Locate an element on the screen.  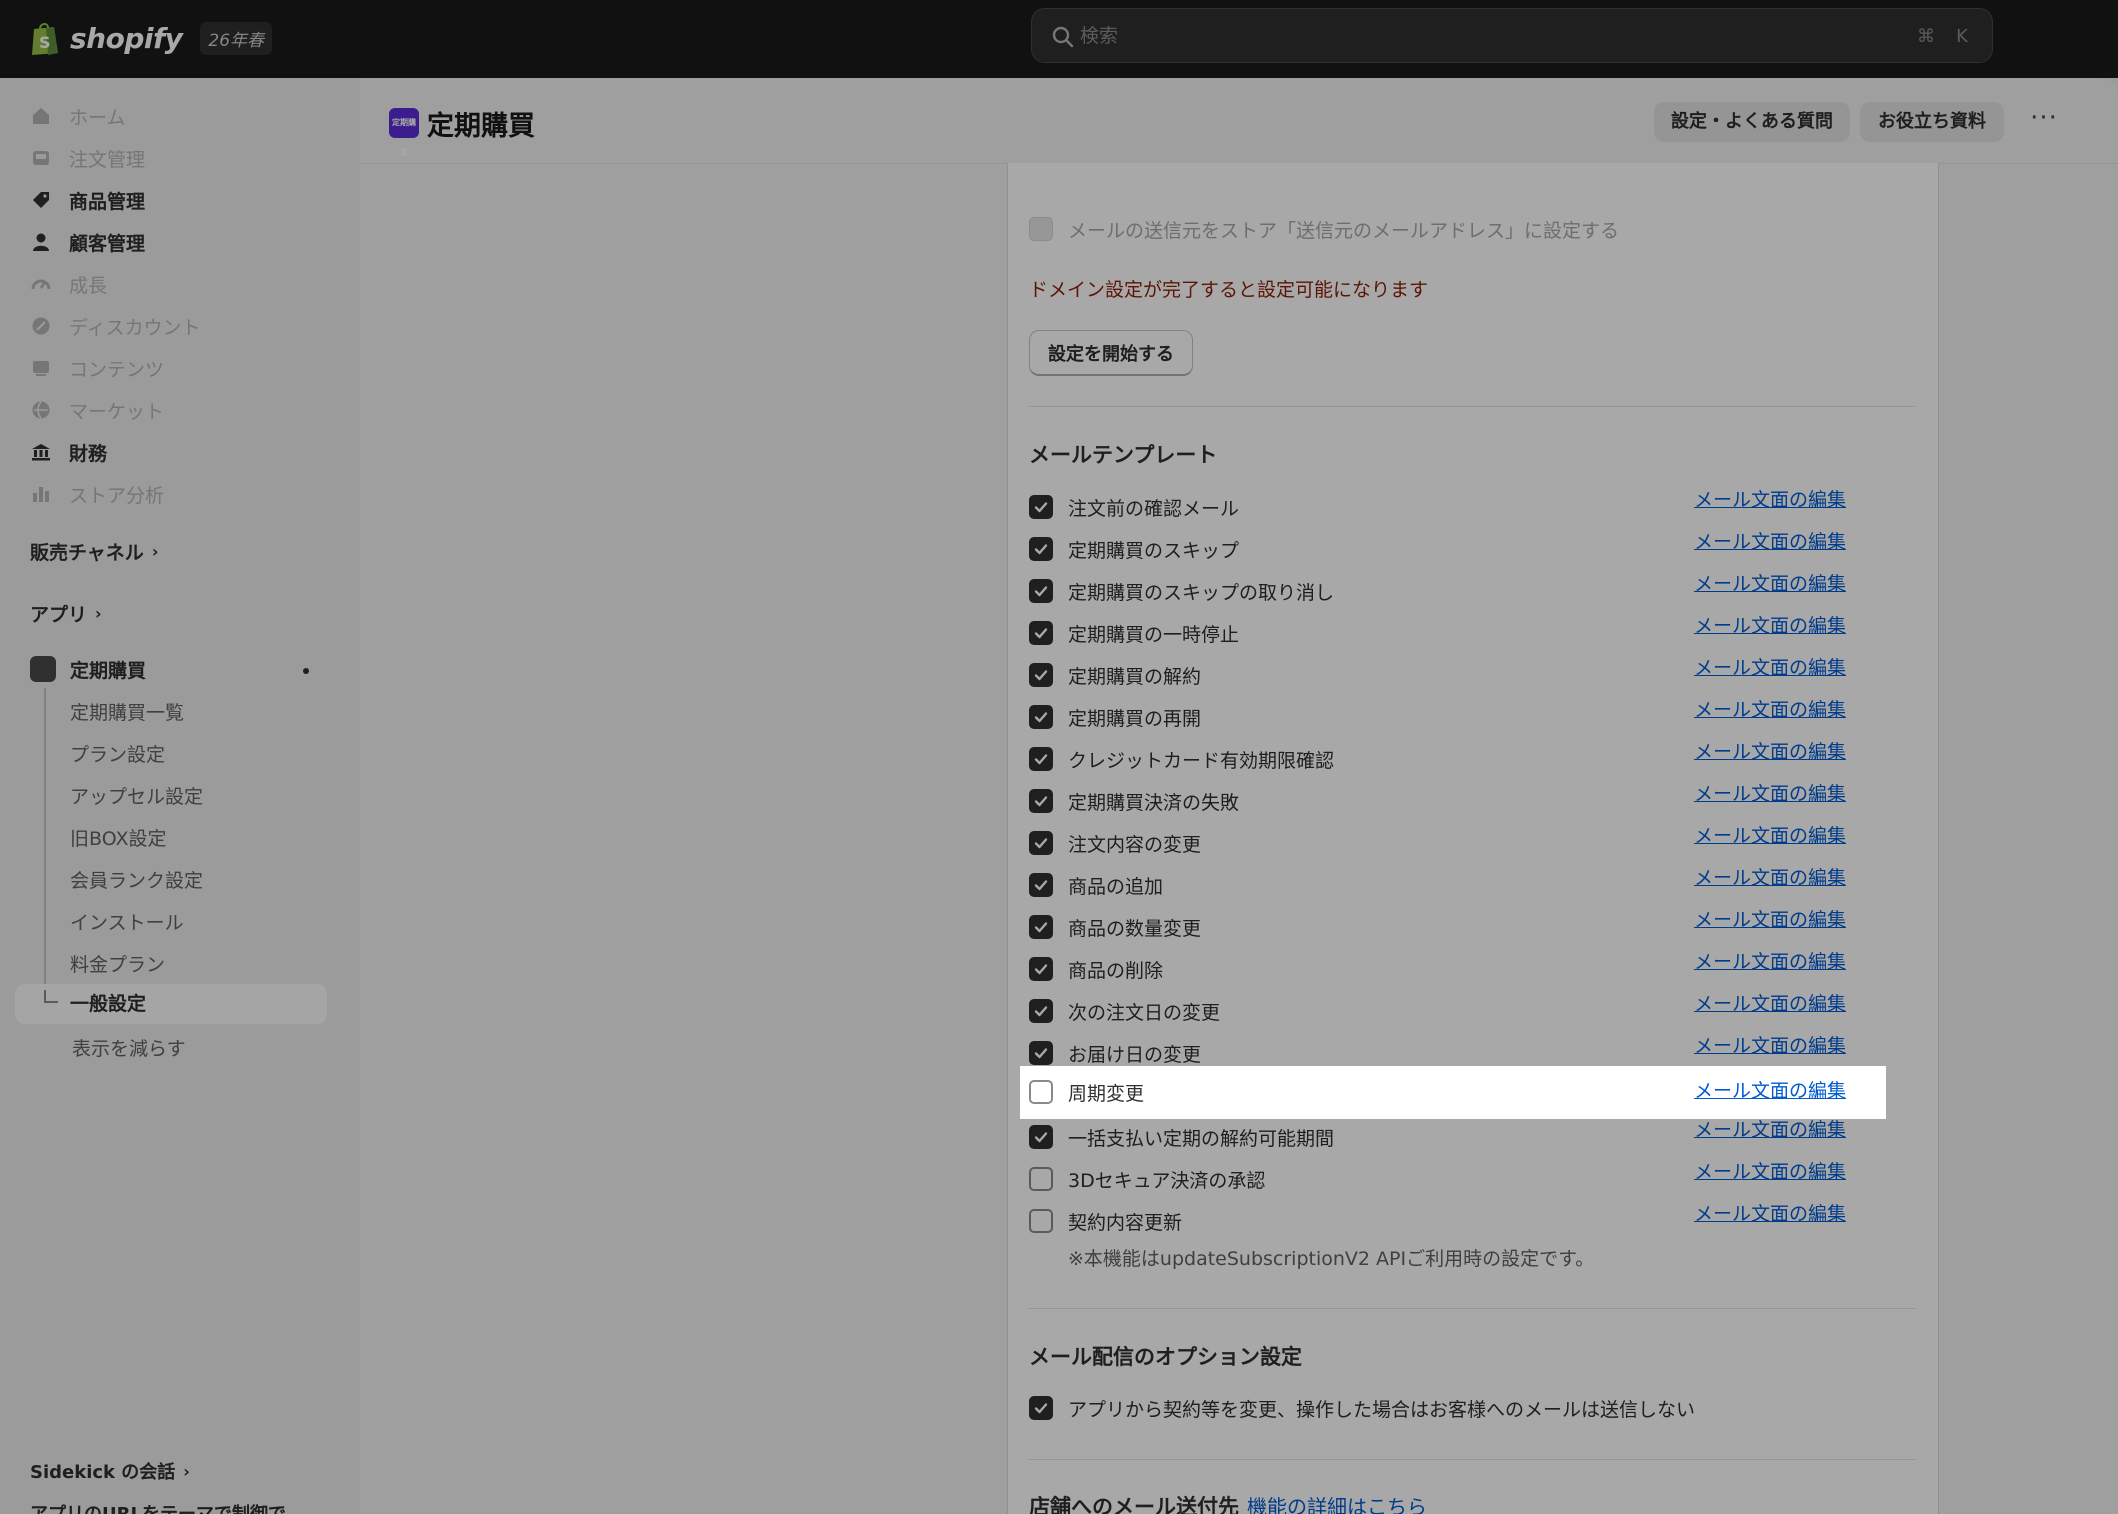
template-row: 商品の追加 is located at coordinates (1096, 885).